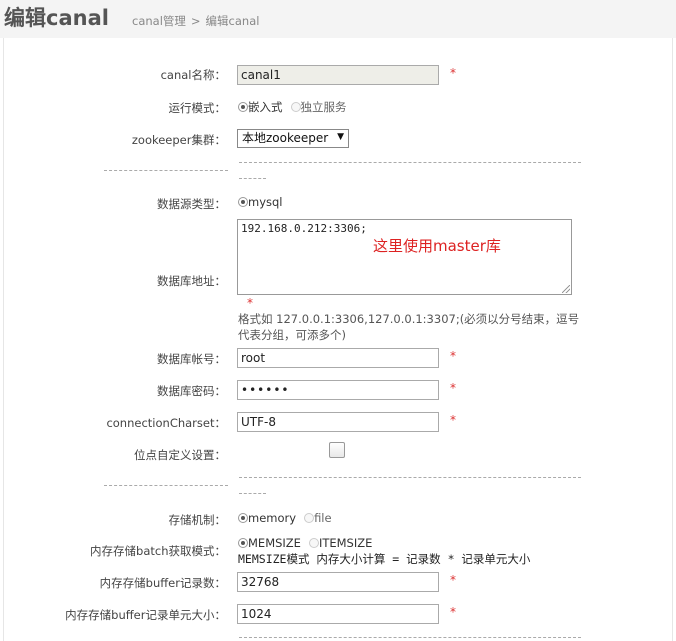 The height and width of the screenshot is (641, 676). Describe the element at coordinates (191, 281) in the screenshot. I see `db-address-label: 数据库地址：` at that location.